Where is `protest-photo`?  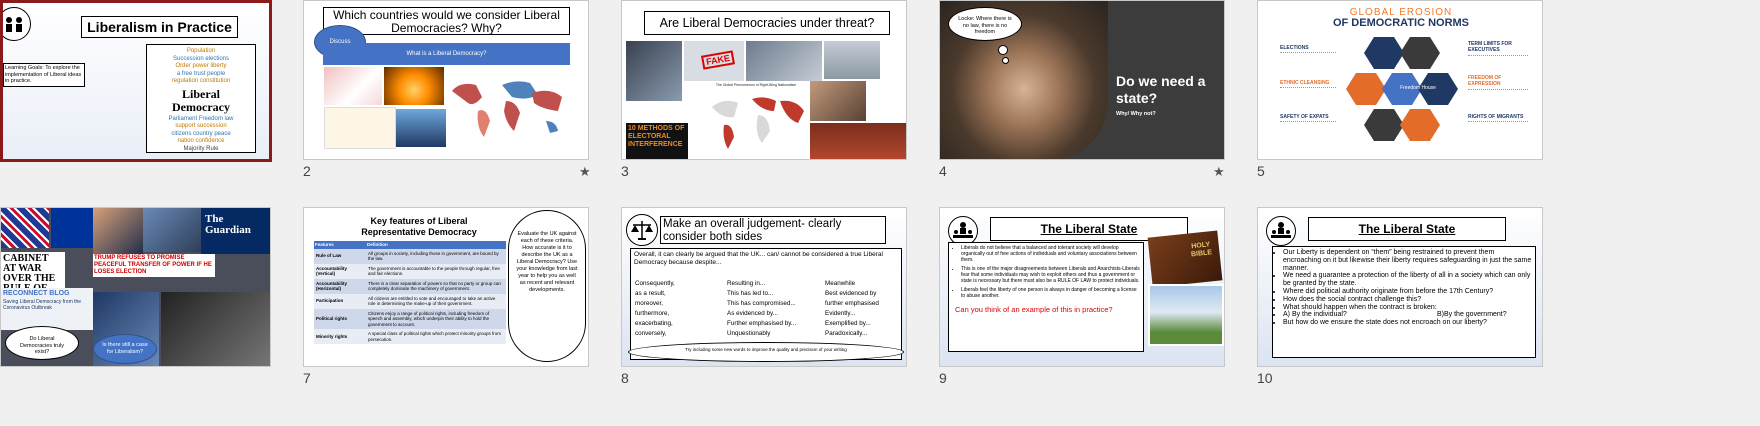 protest-photo is located at coordinates (215, 329).